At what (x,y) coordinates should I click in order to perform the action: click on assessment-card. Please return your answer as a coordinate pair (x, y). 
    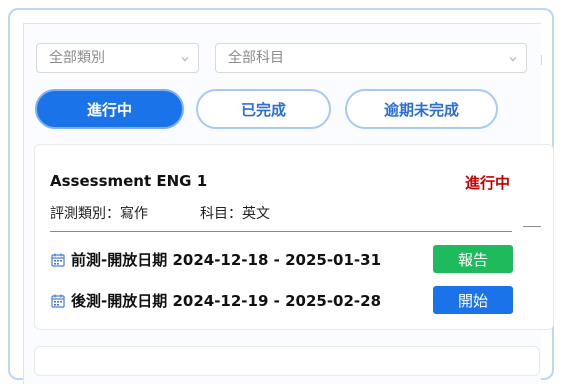
    Looking at the image, I should click on (287, 361).